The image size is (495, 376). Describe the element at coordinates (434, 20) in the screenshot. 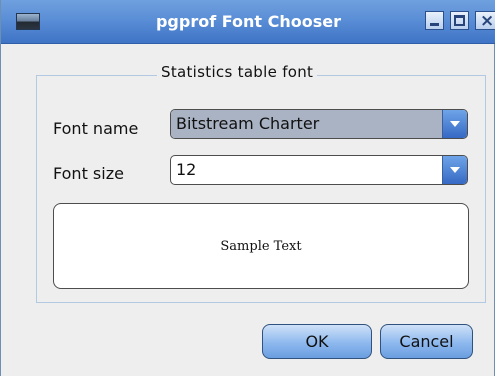

I see `minimize-button` at that location.